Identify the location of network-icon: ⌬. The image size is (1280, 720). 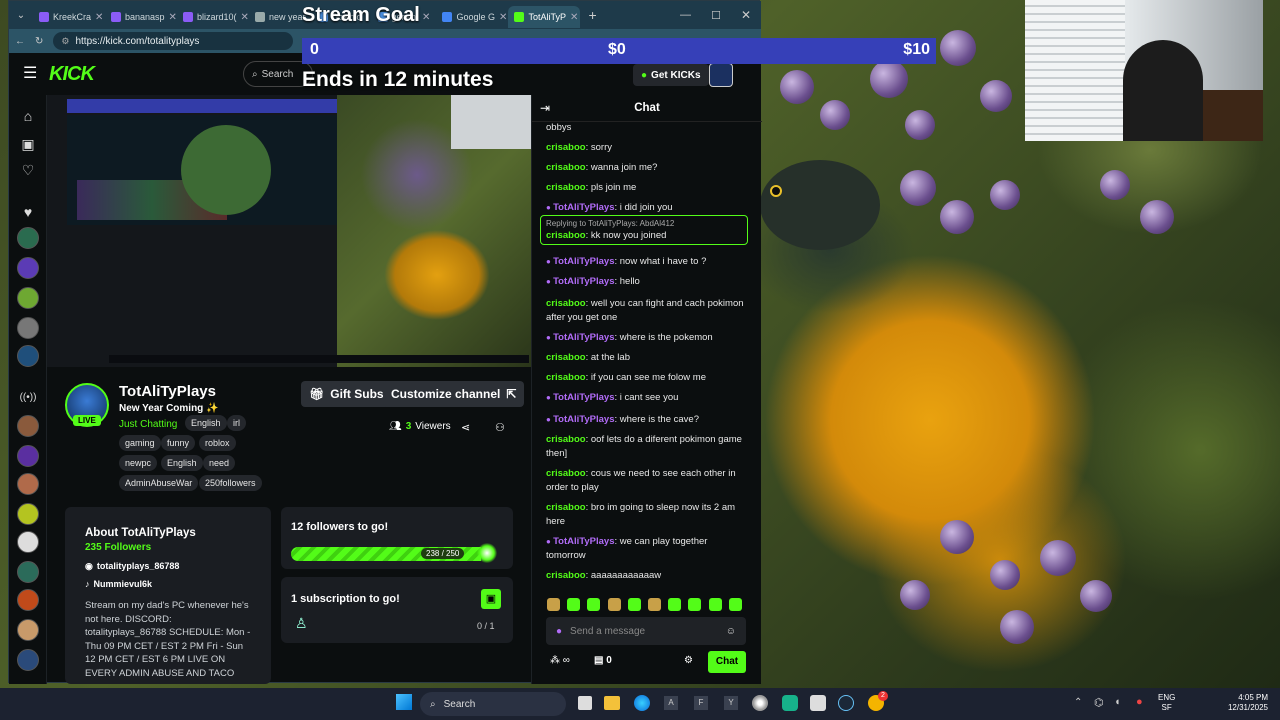
(1099, 702).